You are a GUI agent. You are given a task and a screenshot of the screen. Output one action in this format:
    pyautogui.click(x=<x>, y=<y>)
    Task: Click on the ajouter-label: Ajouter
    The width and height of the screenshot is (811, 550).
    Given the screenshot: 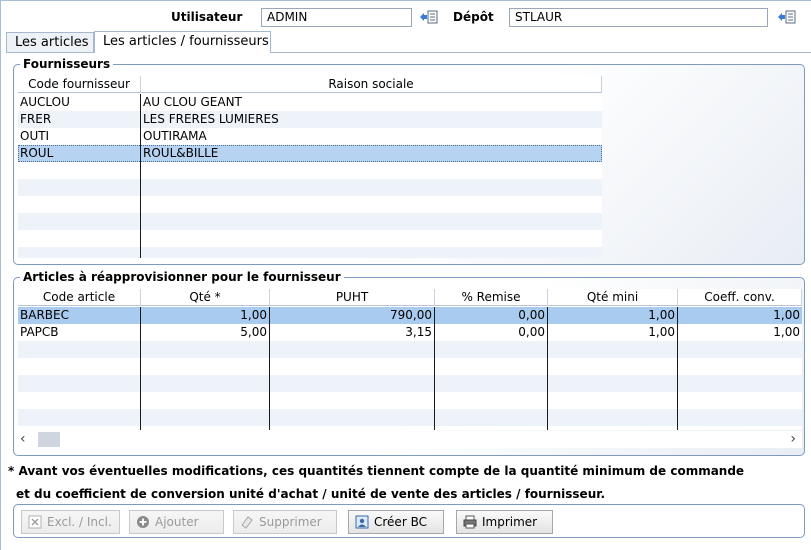 What is the action you would take?
    pyautogui.click(x=177, y=522)
    